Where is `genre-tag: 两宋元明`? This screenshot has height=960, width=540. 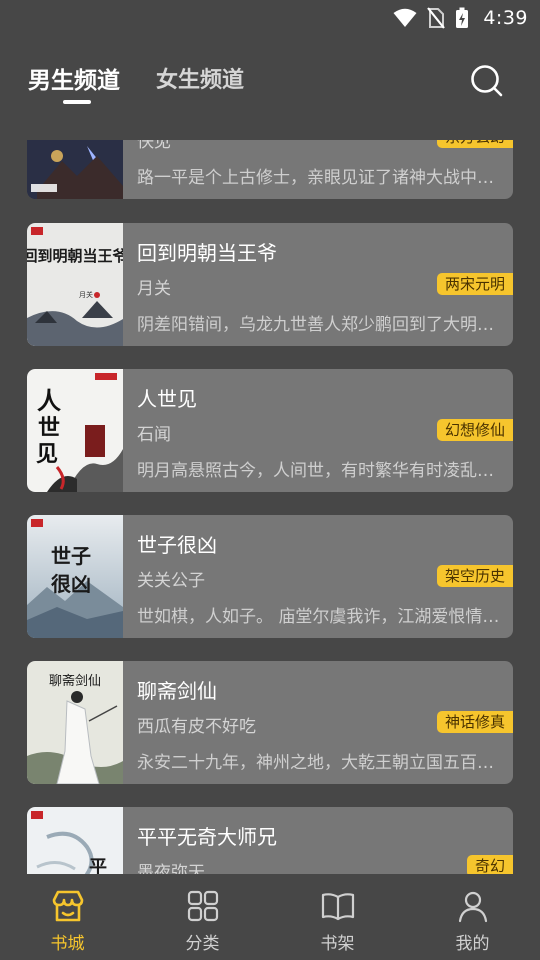 genre-tag: 两宋元明 is located at coordinates (474, 284).